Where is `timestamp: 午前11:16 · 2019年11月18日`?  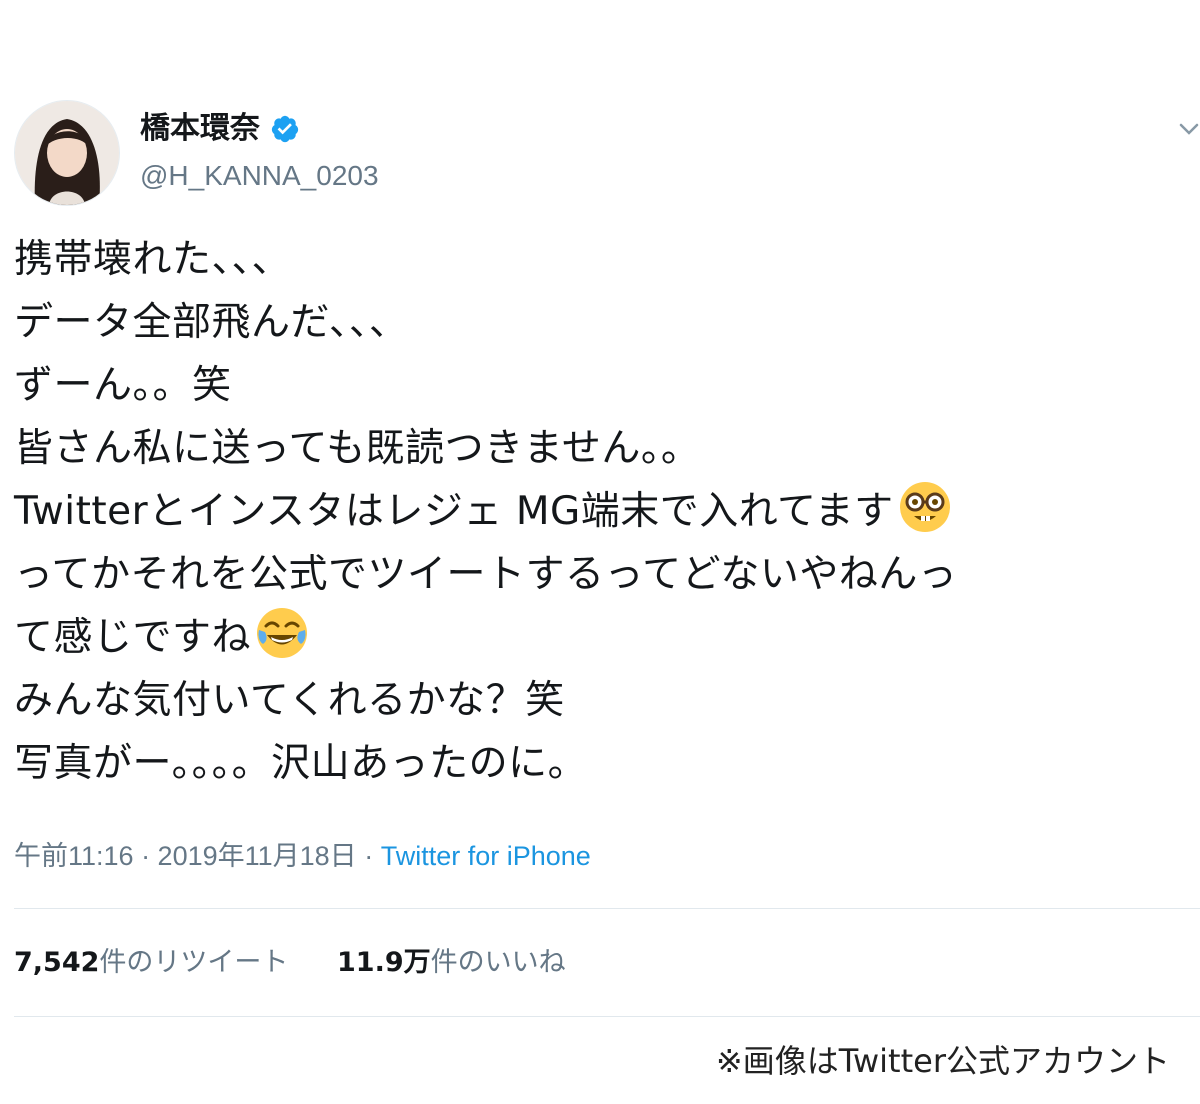 timestamp: 午前11:16 · 2019年11月18日 is located at coordinates (185, 856).